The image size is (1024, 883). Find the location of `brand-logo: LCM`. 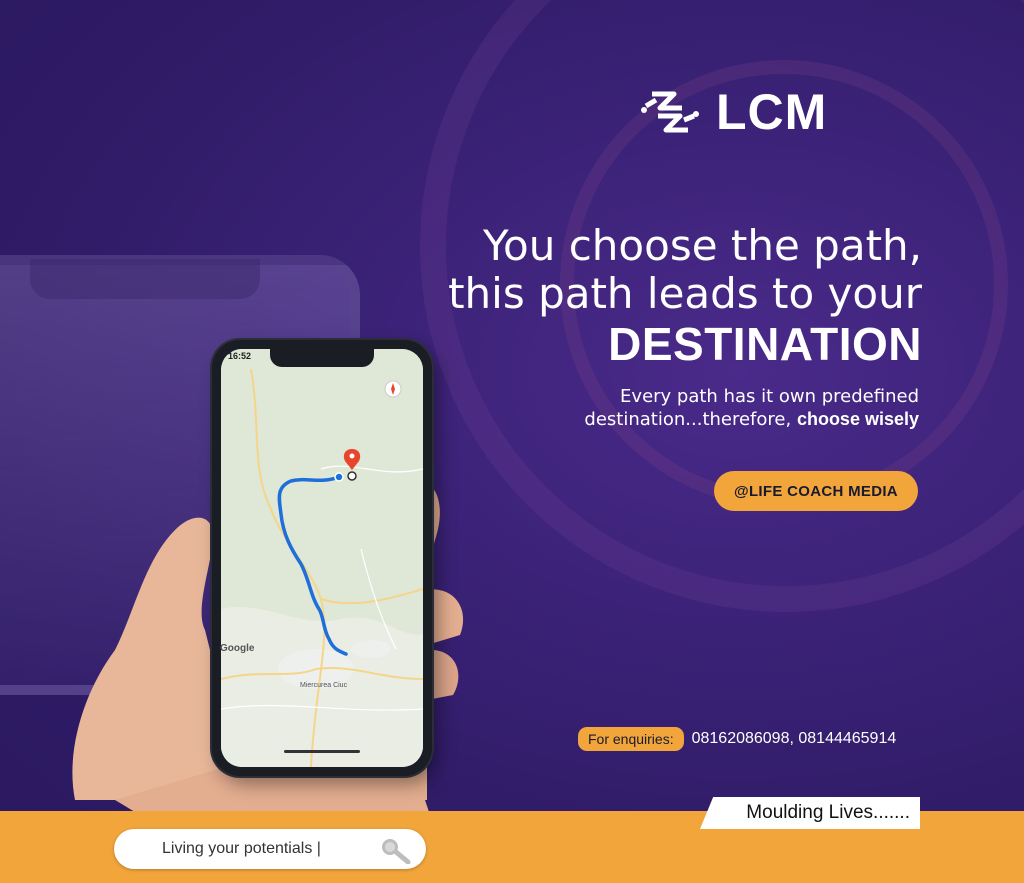

brand-logo: LCM is located at coordinates (732, 112).